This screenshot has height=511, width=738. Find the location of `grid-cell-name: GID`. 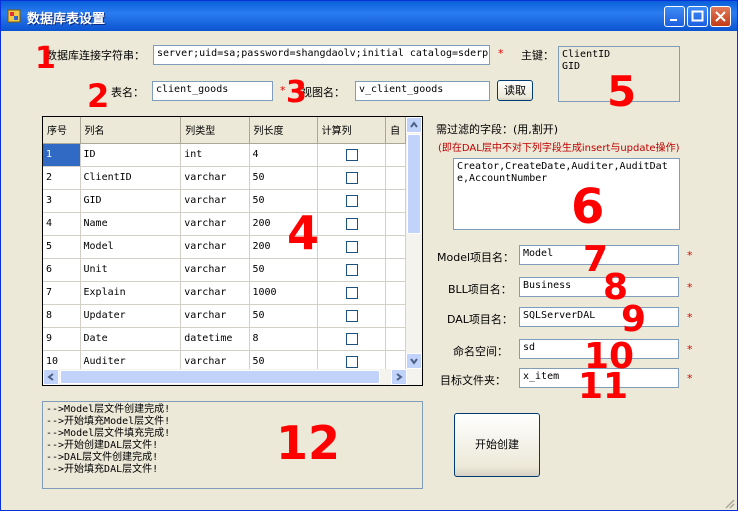

grid-cell-name: GID is located at coordinates (131, 201).